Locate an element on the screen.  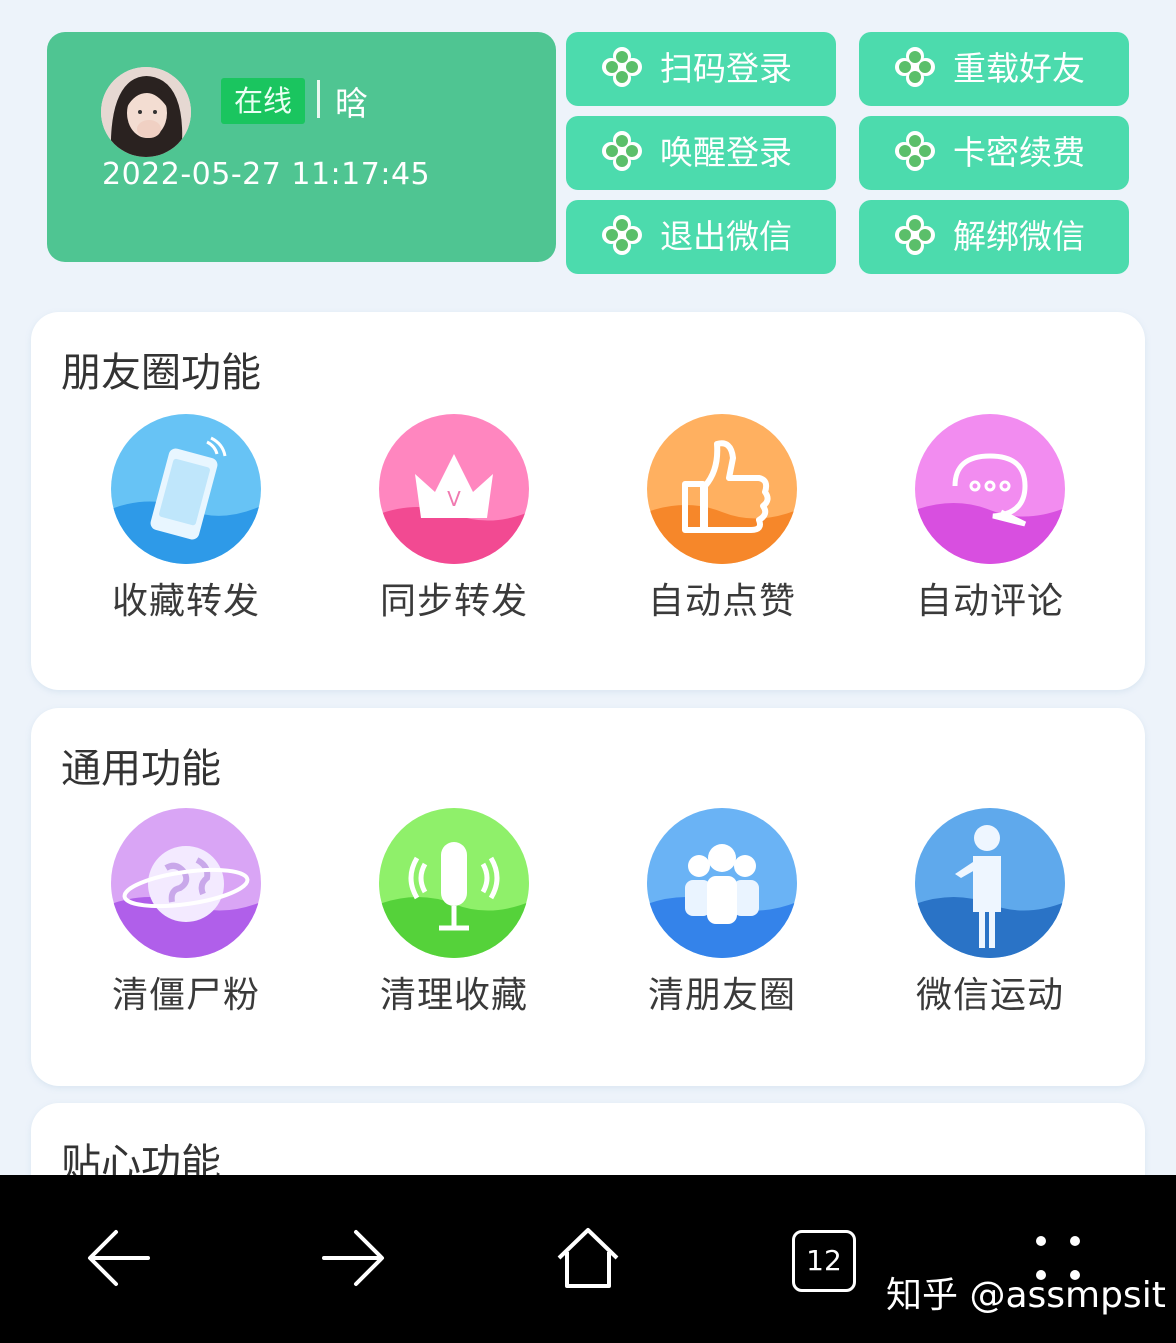
forward-arrow-icon is located at coordinates (353, 1258).